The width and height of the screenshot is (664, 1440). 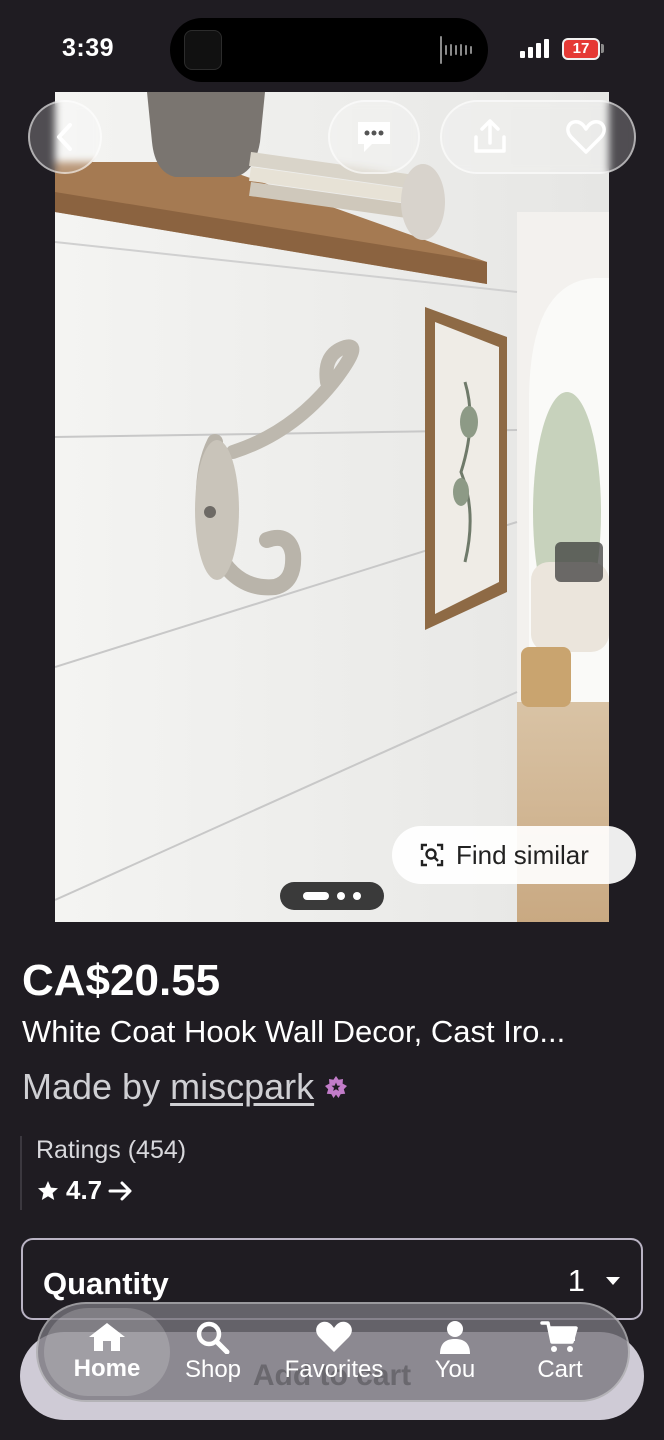 I want to click on made-by-prefix: Made by, so click(x=91, y=1086).